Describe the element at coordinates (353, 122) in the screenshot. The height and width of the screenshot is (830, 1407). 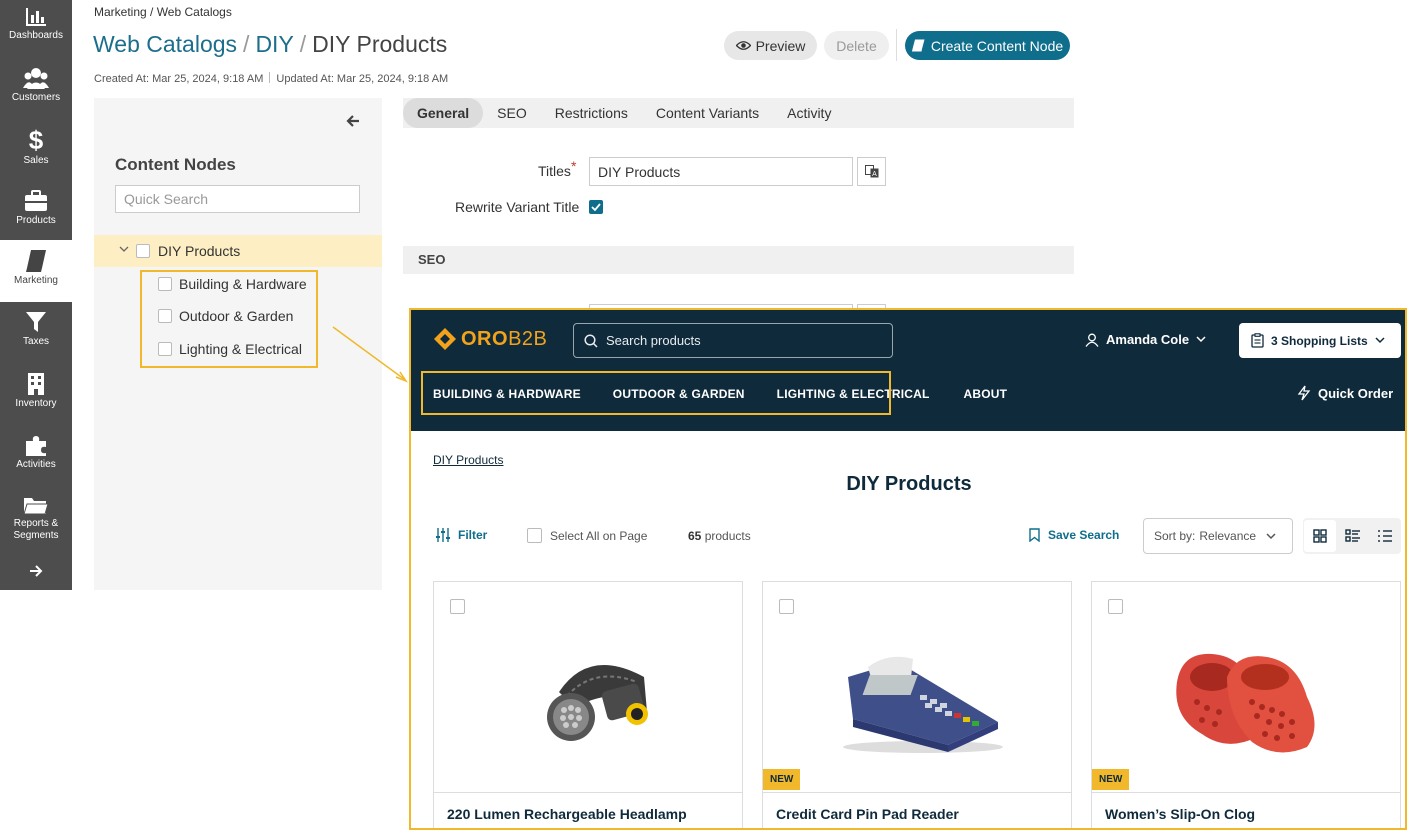
I see `collapse-tree-button` at that location.